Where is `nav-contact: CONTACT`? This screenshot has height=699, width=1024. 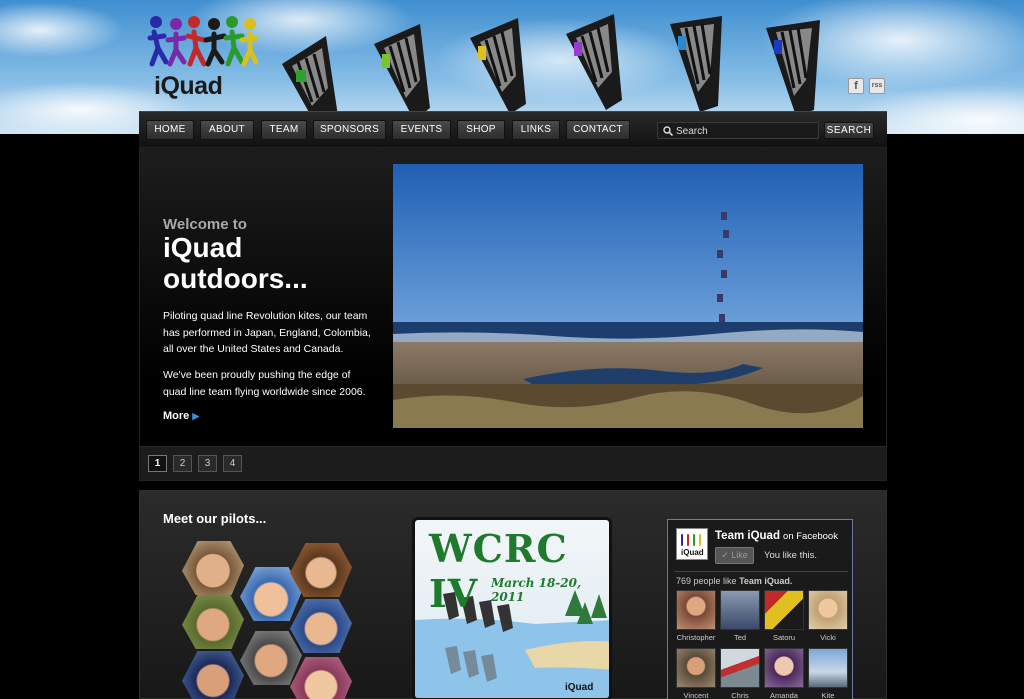 nav-contact: CONTACT is located at coordinates (598, 130).